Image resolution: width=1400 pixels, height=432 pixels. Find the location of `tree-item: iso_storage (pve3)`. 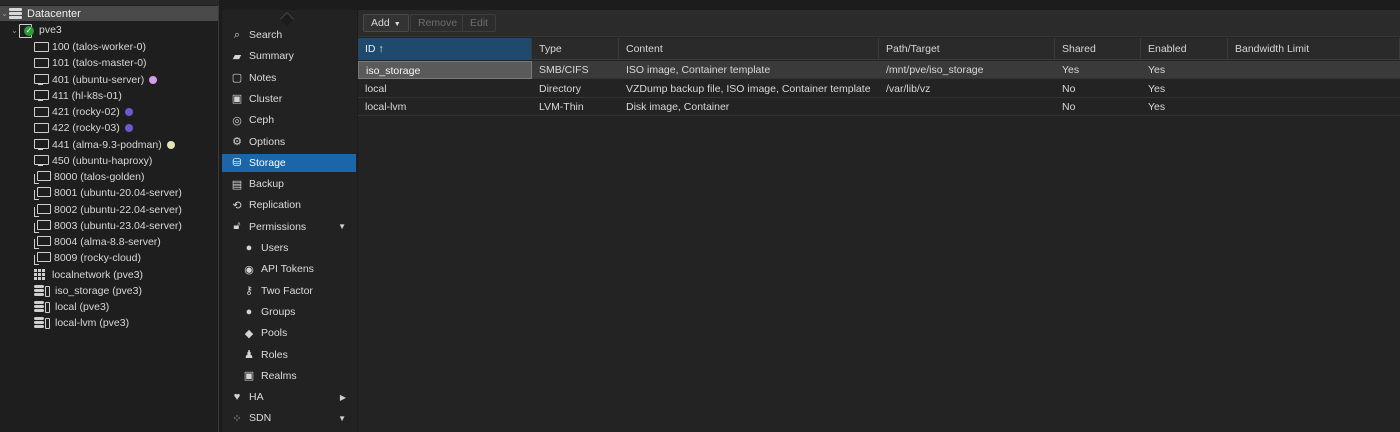

tree-item: iso_storage (pve3) is located at coordinates (109, 291).